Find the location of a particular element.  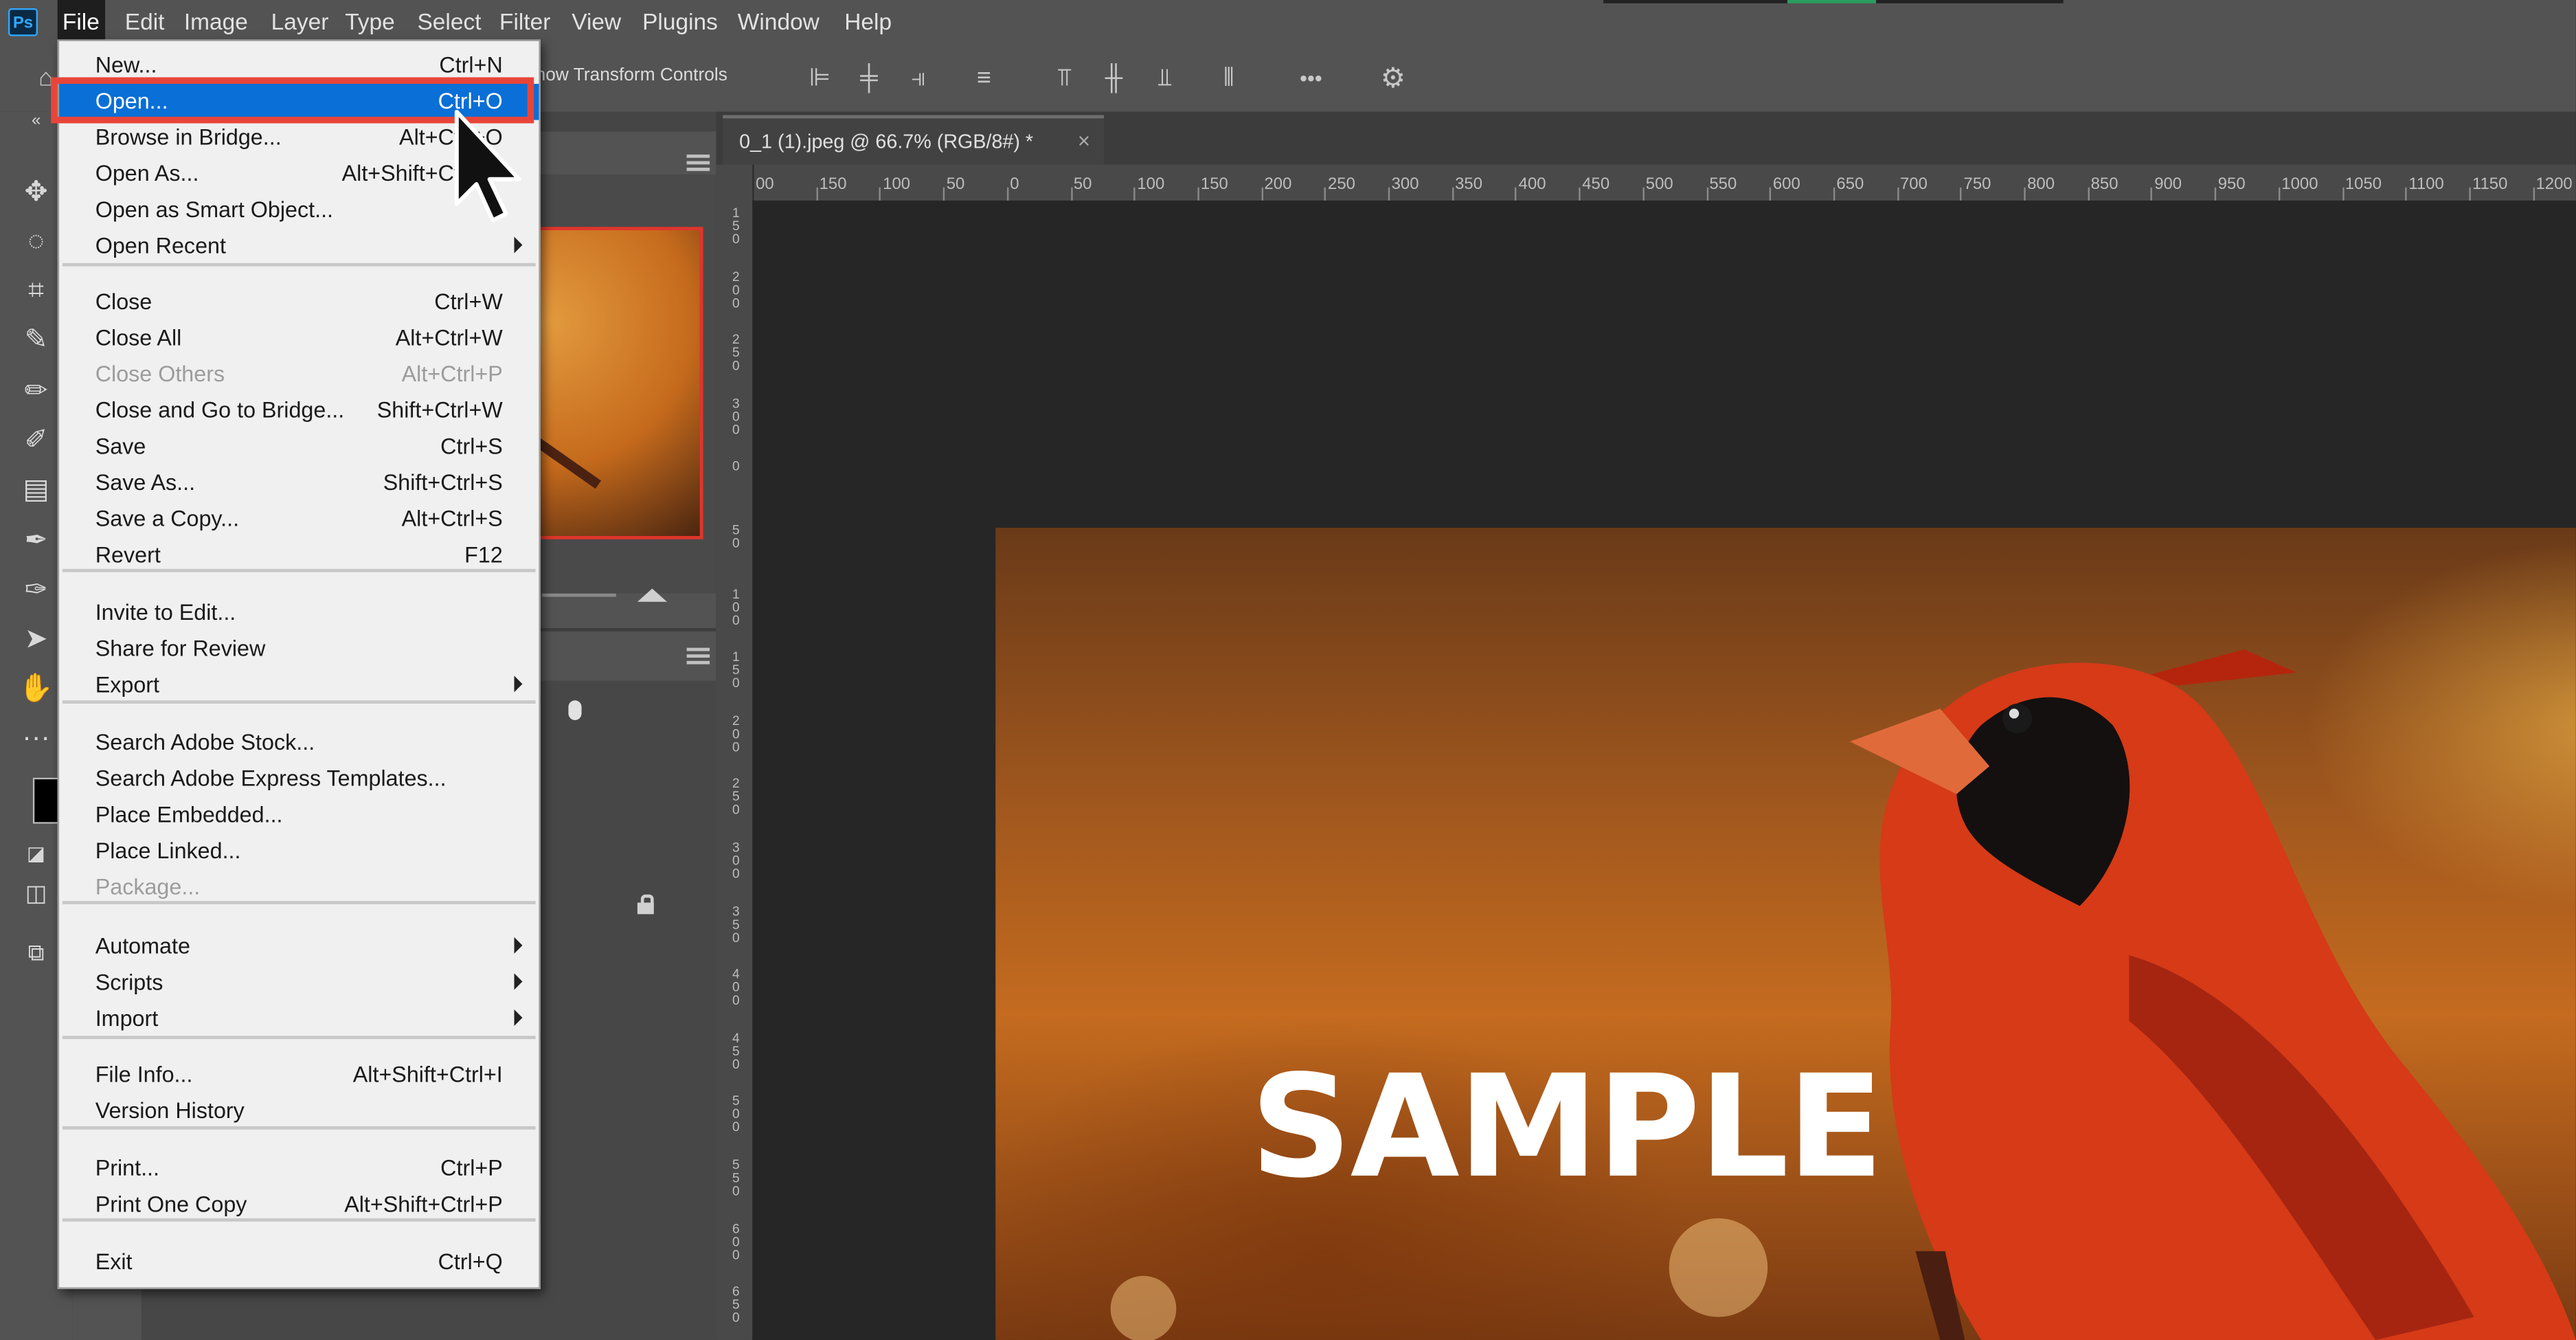

menu-item-label: Automate is located at coordinates (142, 946).